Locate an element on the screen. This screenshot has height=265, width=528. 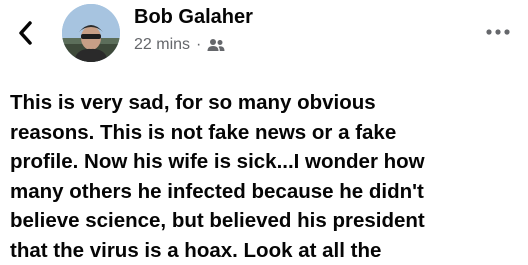
more-horizontal-icon is located at coordinates (498, 32).